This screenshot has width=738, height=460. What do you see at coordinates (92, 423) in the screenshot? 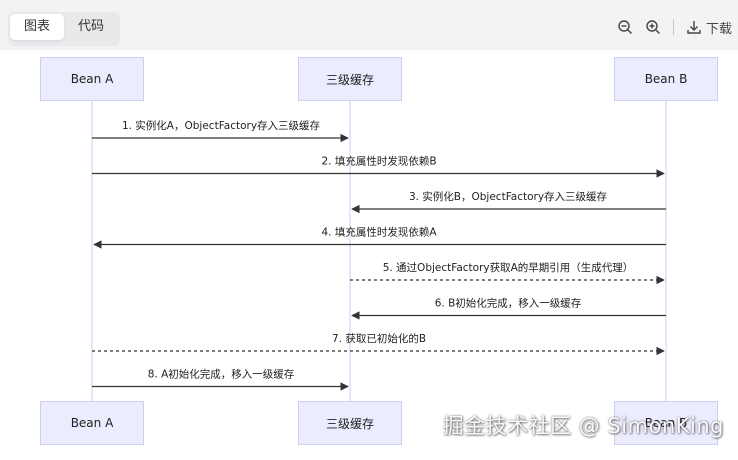
I see `participant-box-bottom: Bean A` at bounding box center [92, 423].